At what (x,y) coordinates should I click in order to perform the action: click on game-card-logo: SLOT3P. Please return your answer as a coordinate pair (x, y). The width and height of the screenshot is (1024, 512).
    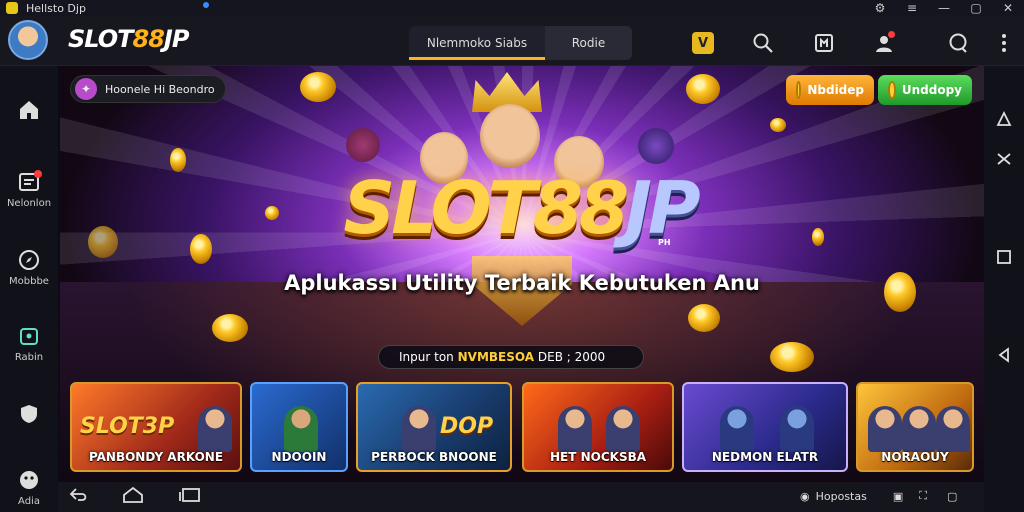
    Looking at the image, I should click on (127, 426).